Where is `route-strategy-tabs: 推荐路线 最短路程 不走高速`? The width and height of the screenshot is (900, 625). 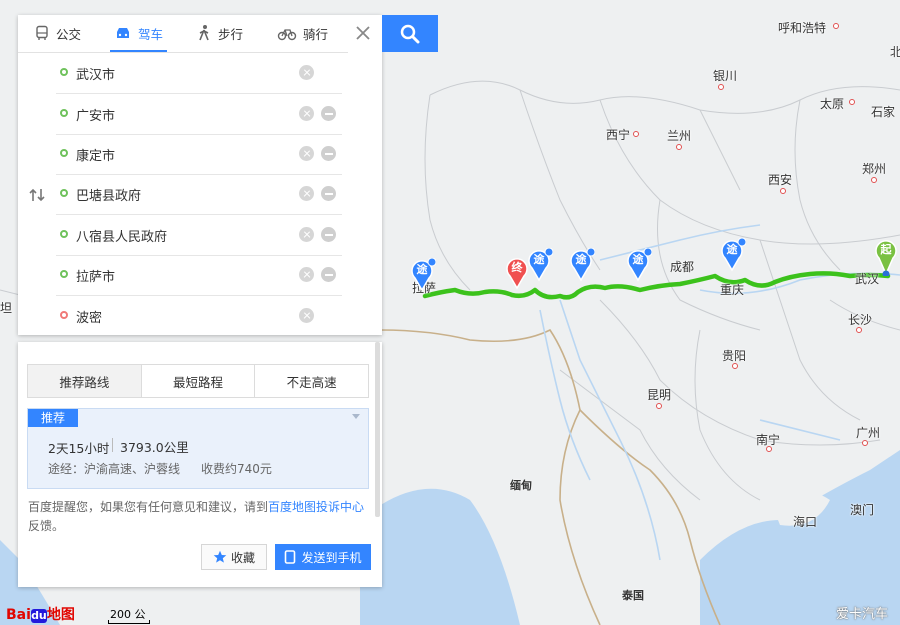 route-strategy-tabs: 推荐路线 最短路程 不走高速 is located at coordinates (198, 381).